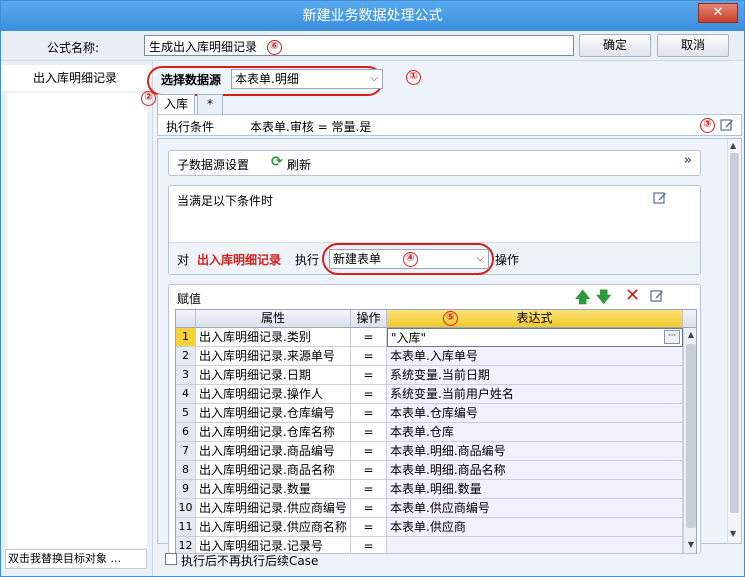 Image resolution: width=745 pixels, height=577 pixels. What do you see at coordinates (707, 125) in the screenshot?
I see `annotation-badge-3: ③` at bounding box center [707, 125].